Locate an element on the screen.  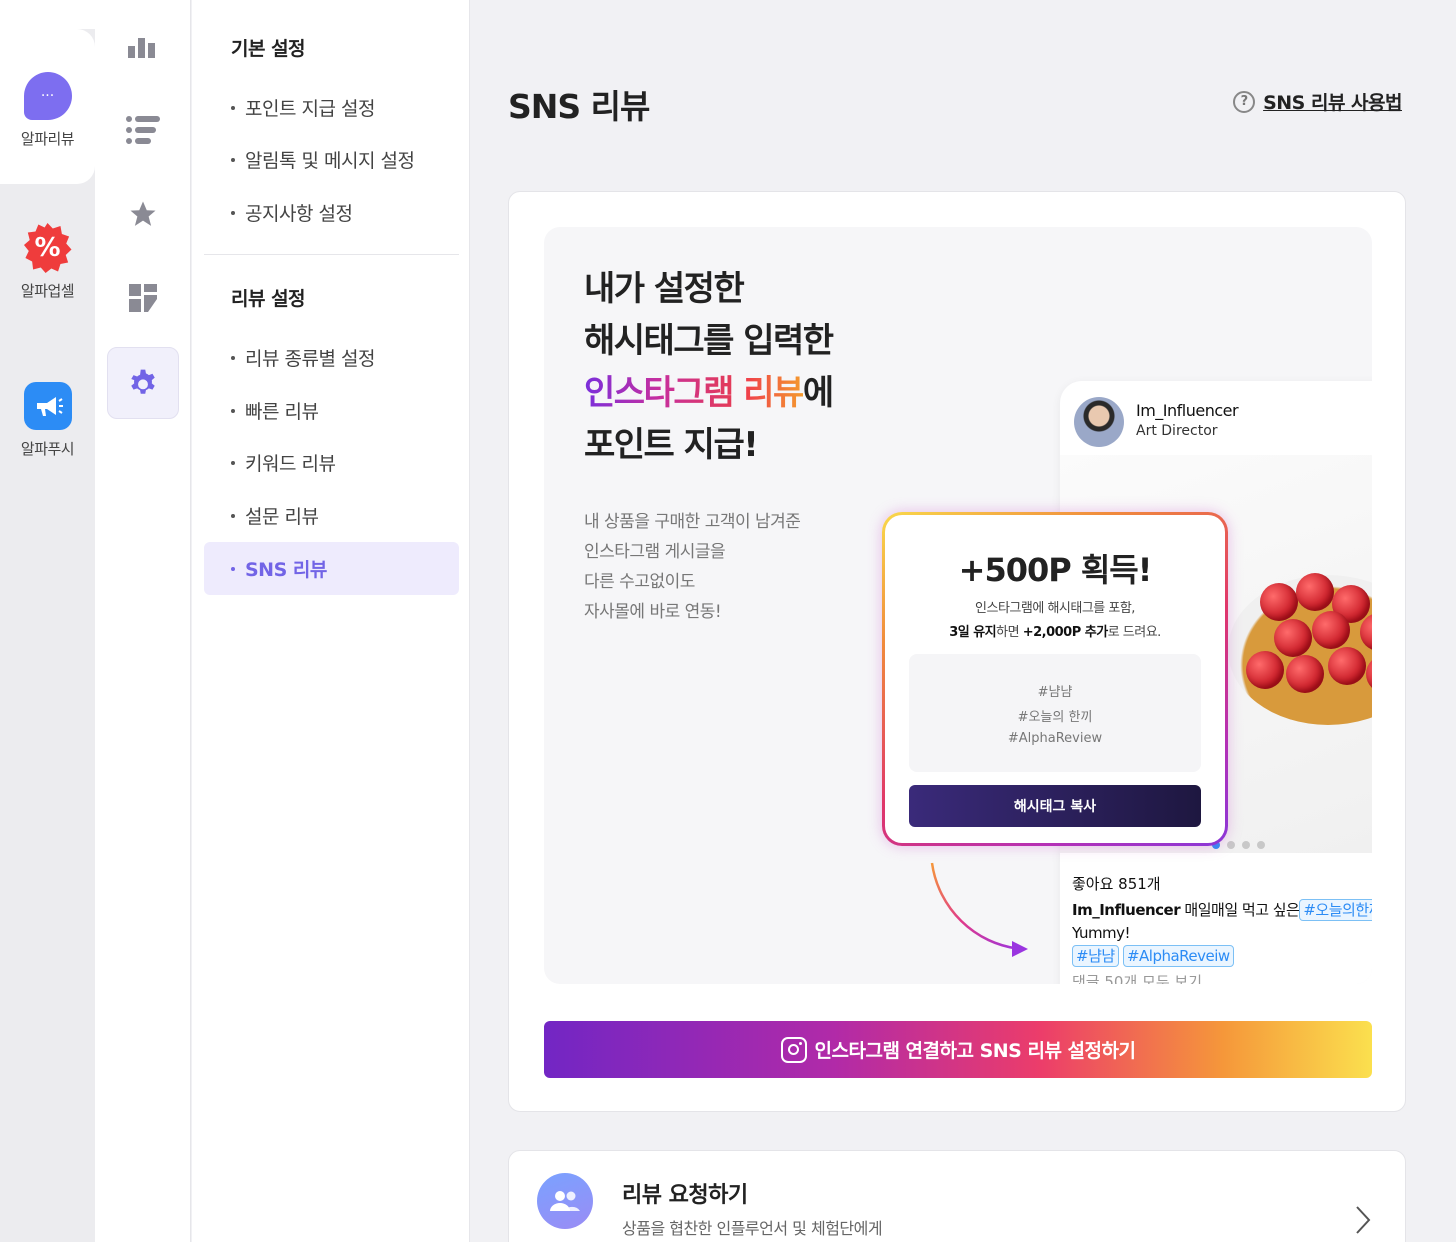
star-nav-button is located at coordinates (143, 214).